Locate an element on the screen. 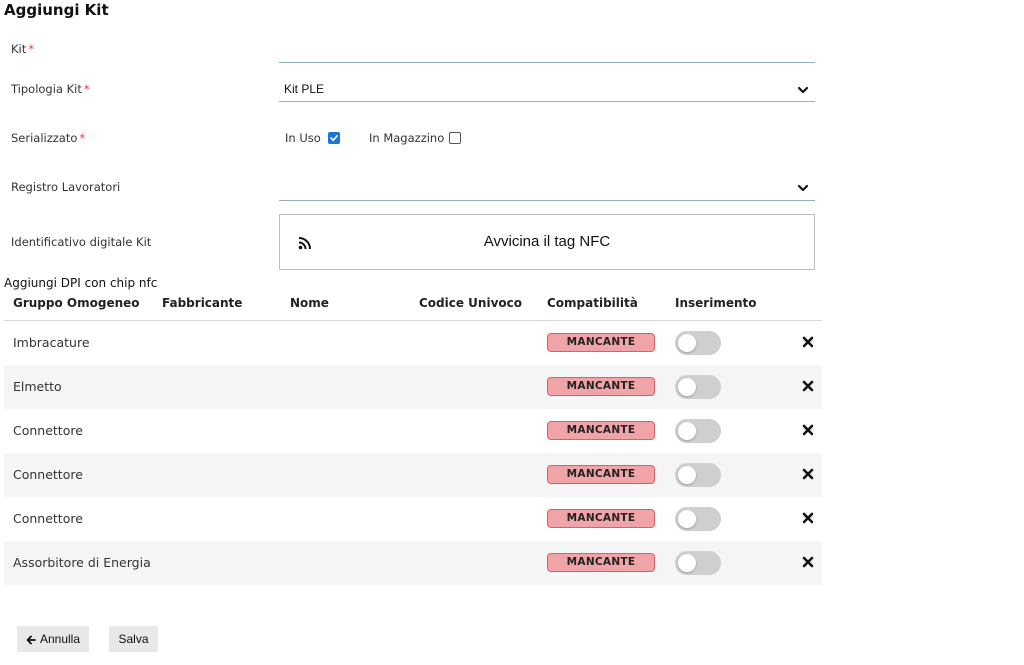 The image size is (1024, 665). arrow-left-icon is located at coordinates (31, 640).